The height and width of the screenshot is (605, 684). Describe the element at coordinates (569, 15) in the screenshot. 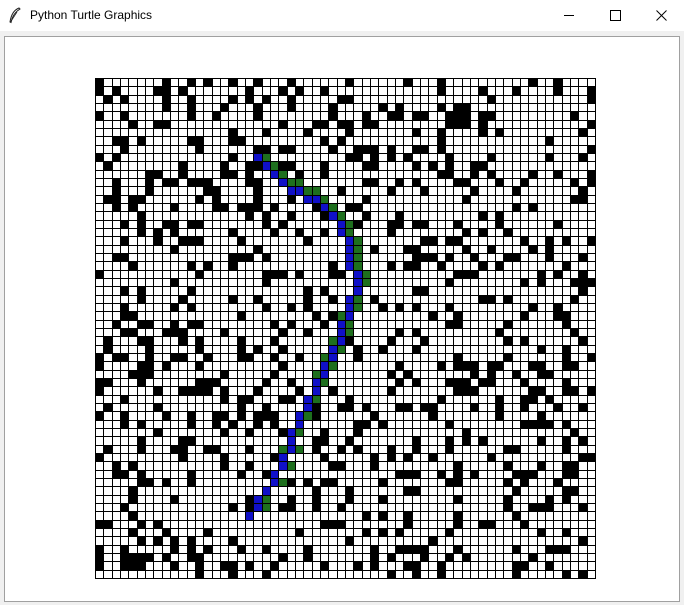

I see `minimize-button` at that location.